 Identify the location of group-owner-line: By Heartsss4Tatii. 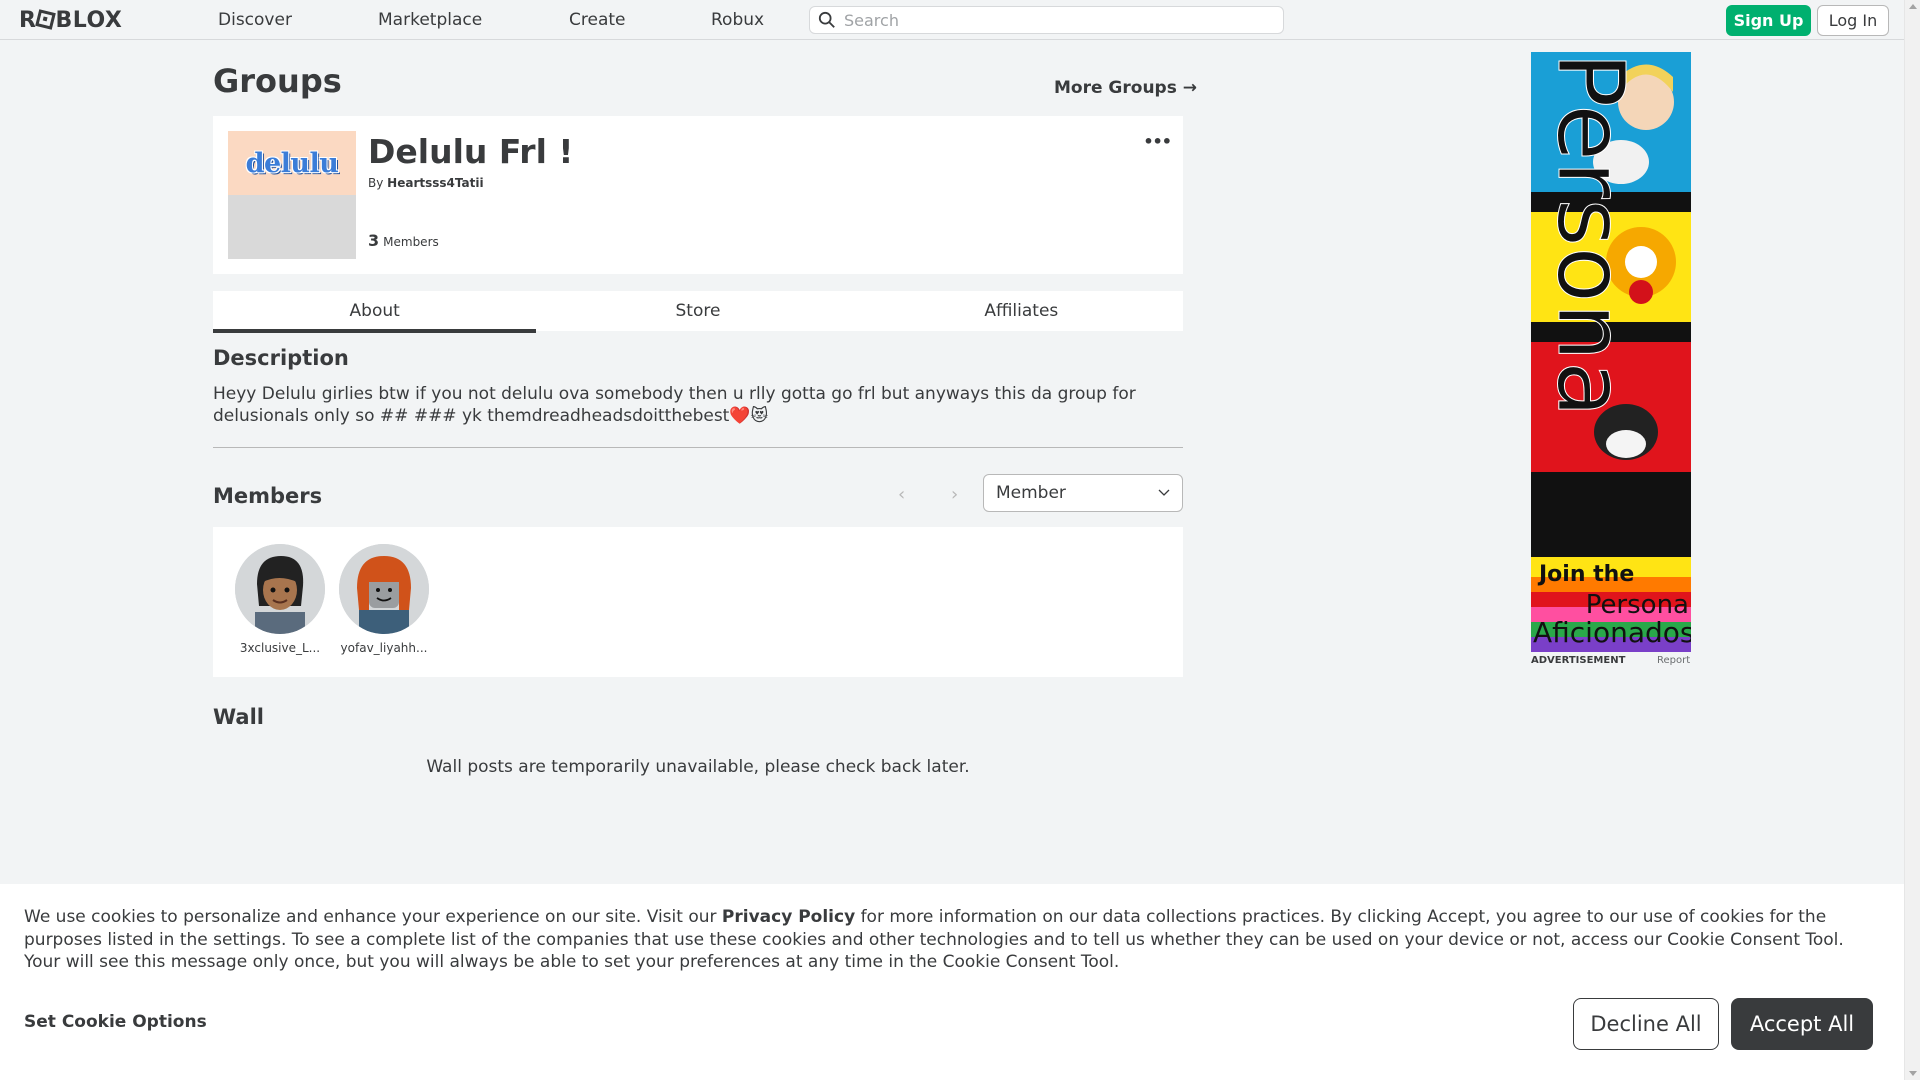
(426, 183).